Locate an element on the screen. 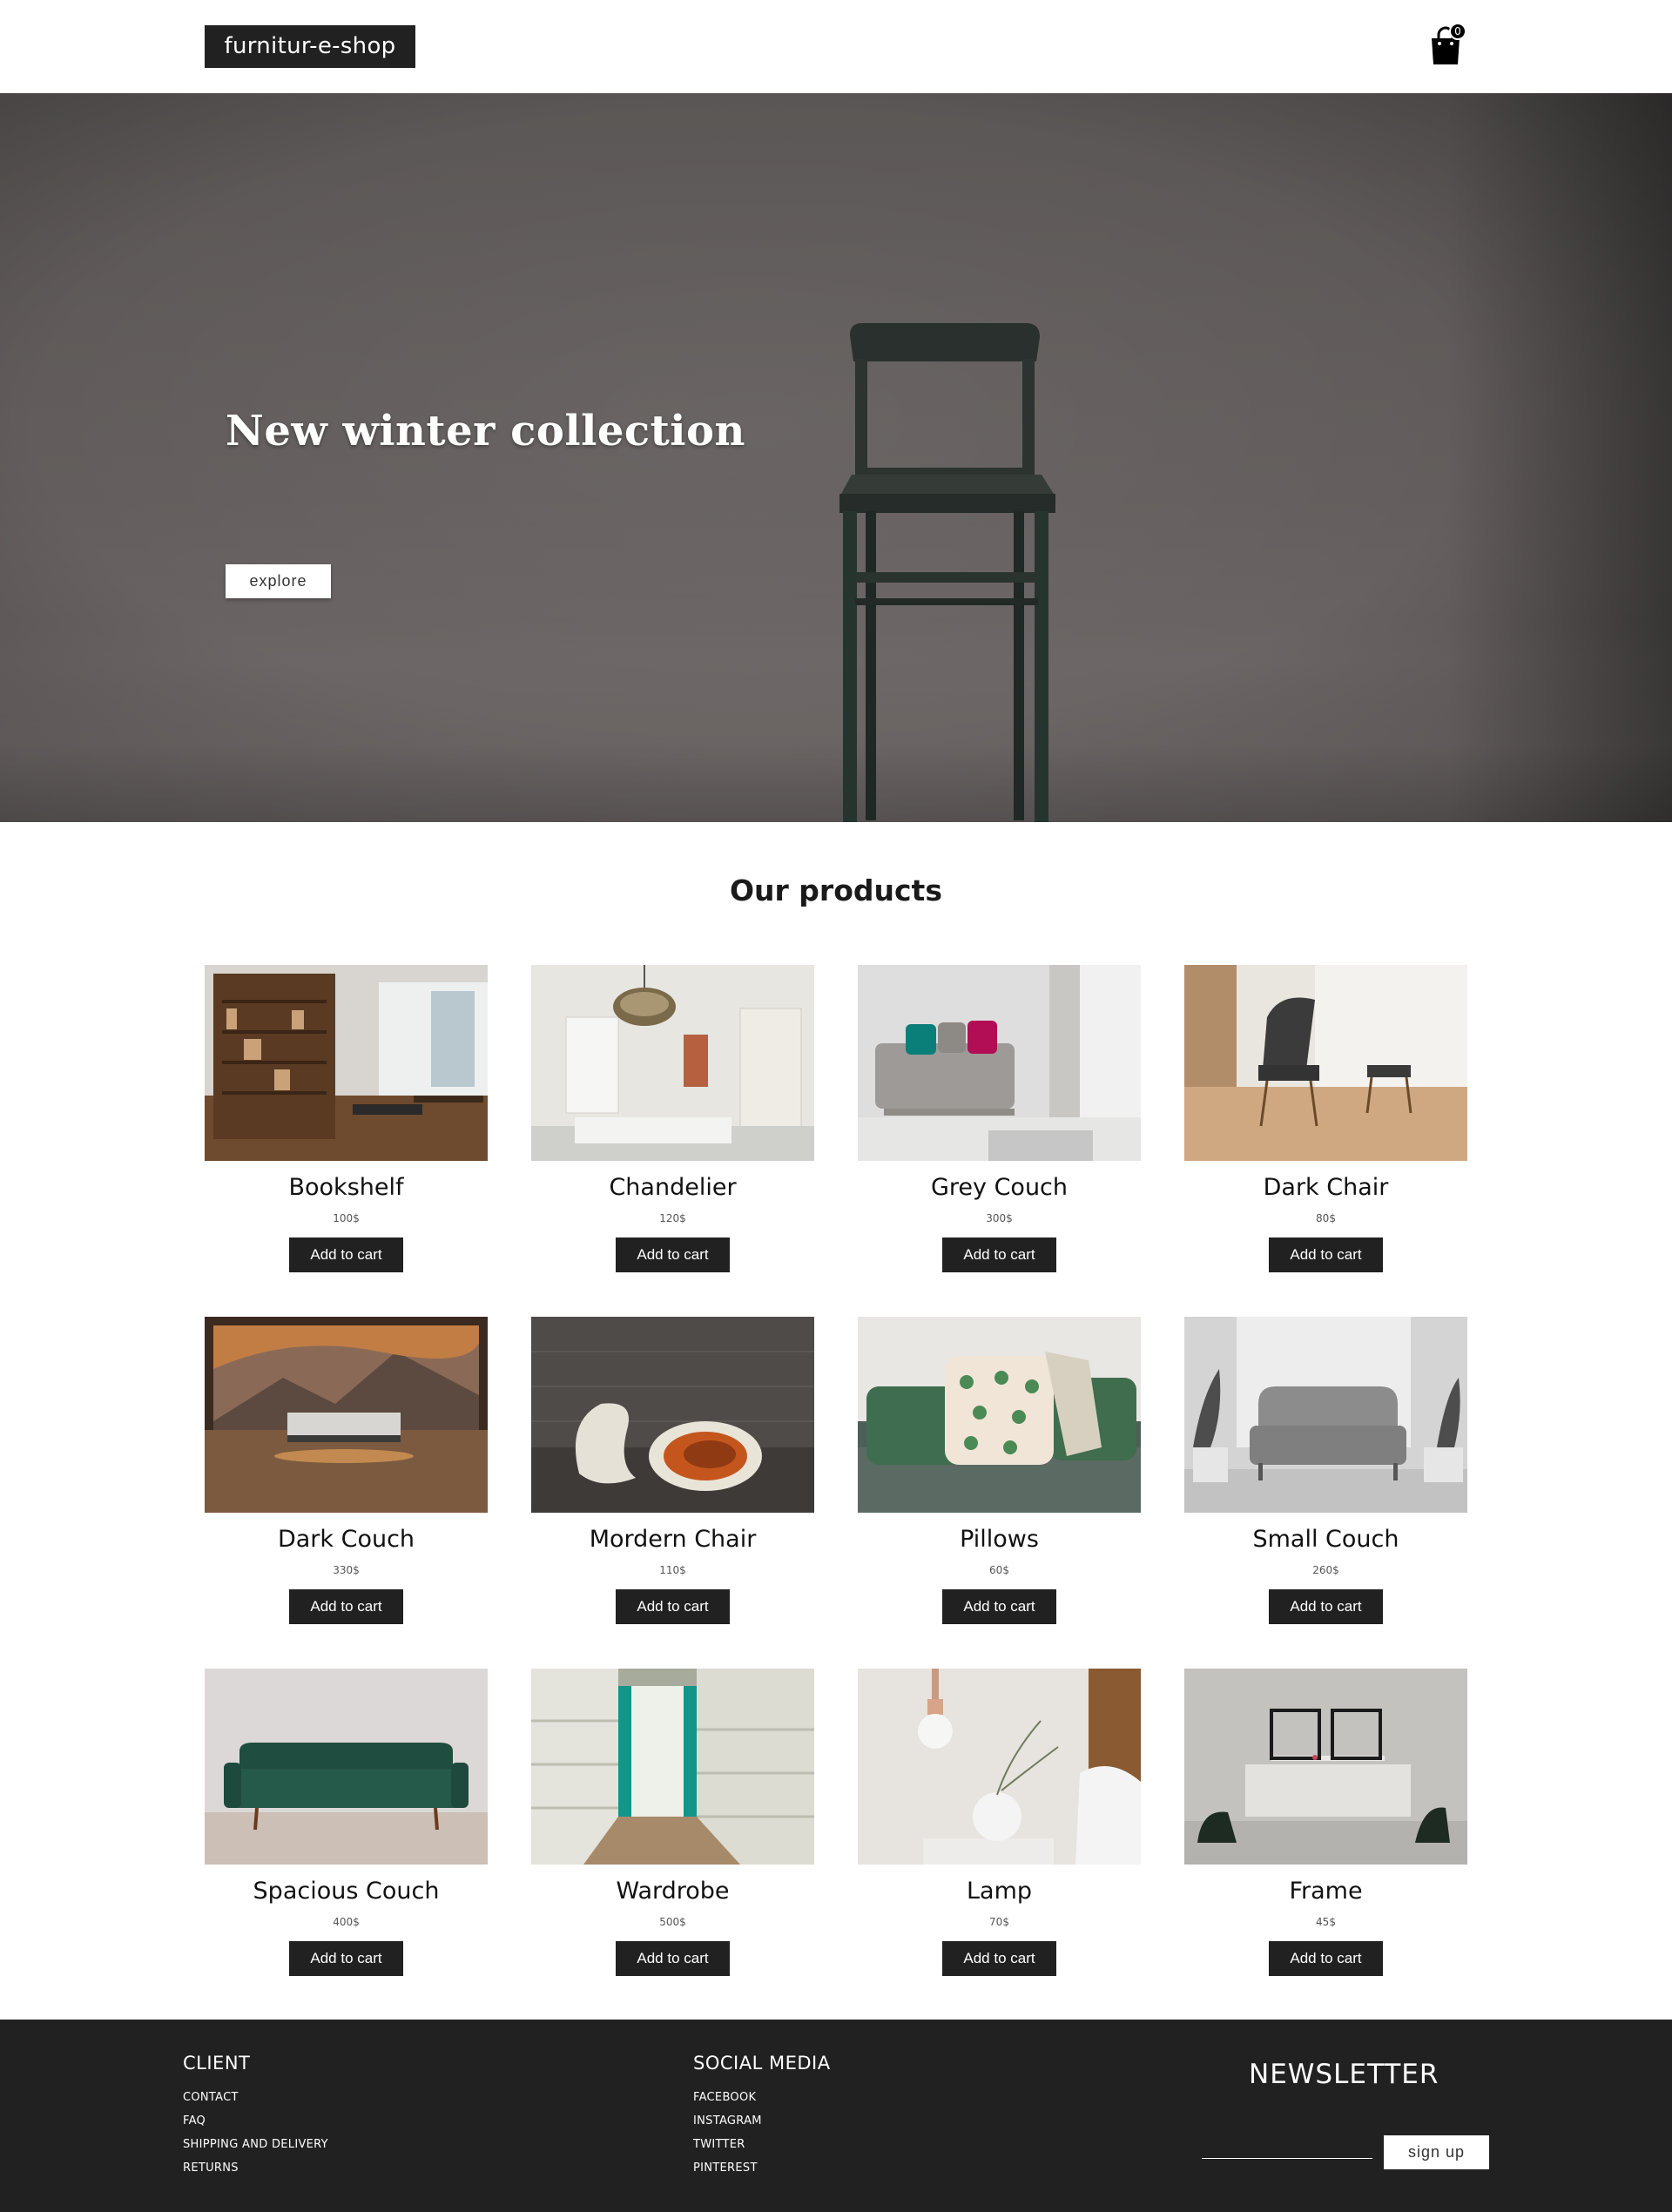 The image size is (1672, 2212). product-price: 60$ is located at coordinates (999, 1570).